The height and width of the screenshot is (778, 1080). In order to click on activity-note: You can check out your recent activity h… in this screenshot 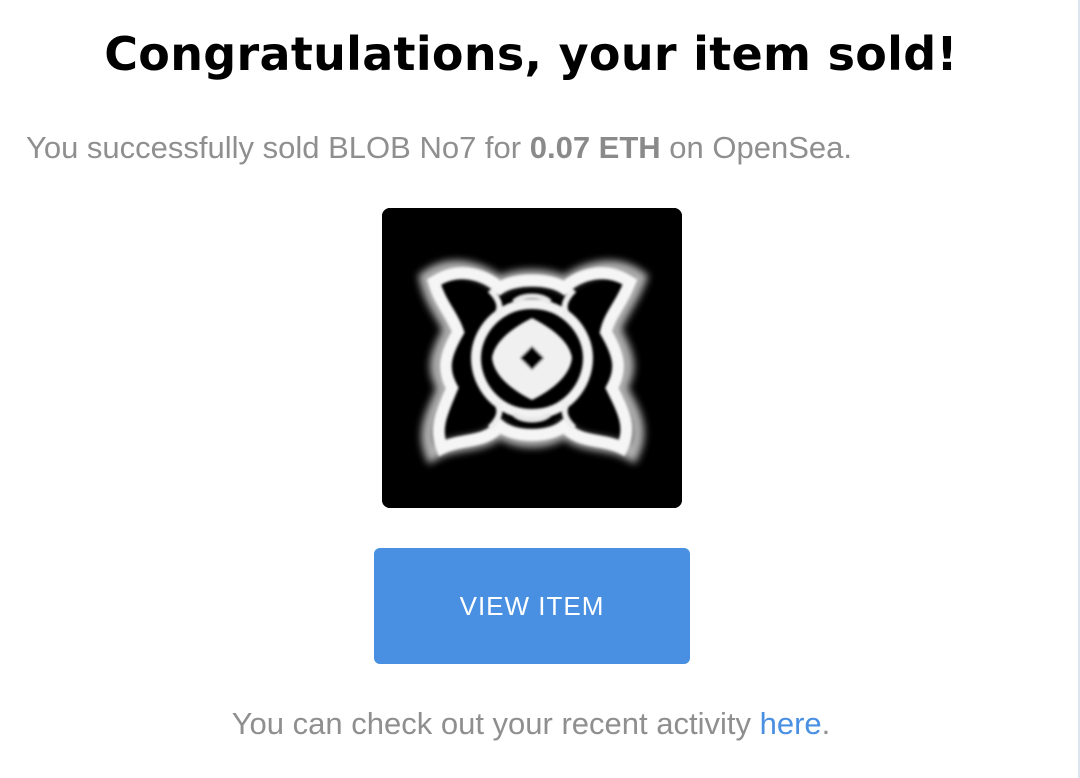, I will do `click(531, 724)`.